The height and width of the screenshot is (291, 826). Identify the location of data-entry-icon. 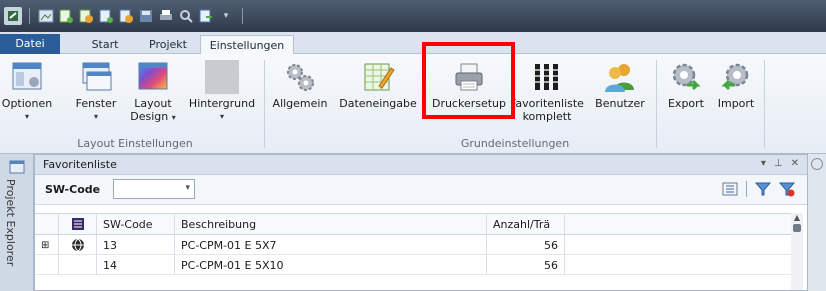
(379, 77).